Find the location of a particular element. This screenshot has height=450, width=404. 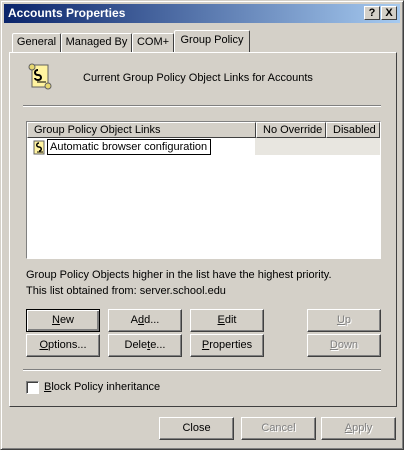

col-header-no-override: No Override is located at coordinates (291, 130).